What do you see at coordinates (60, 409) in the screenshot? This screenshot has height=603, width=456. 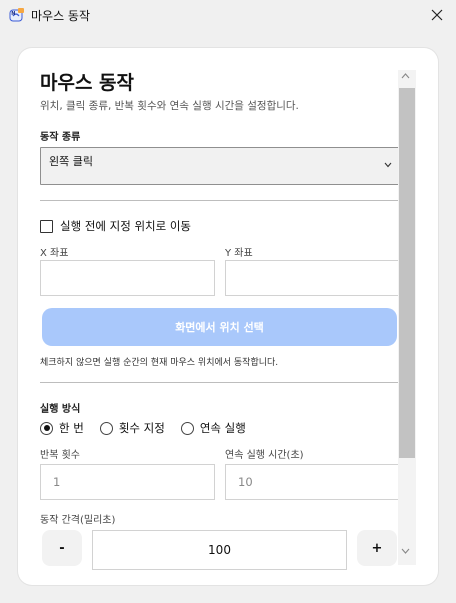 I see `run-mode-label: 실행 방식` at bounding box center [60, 409].